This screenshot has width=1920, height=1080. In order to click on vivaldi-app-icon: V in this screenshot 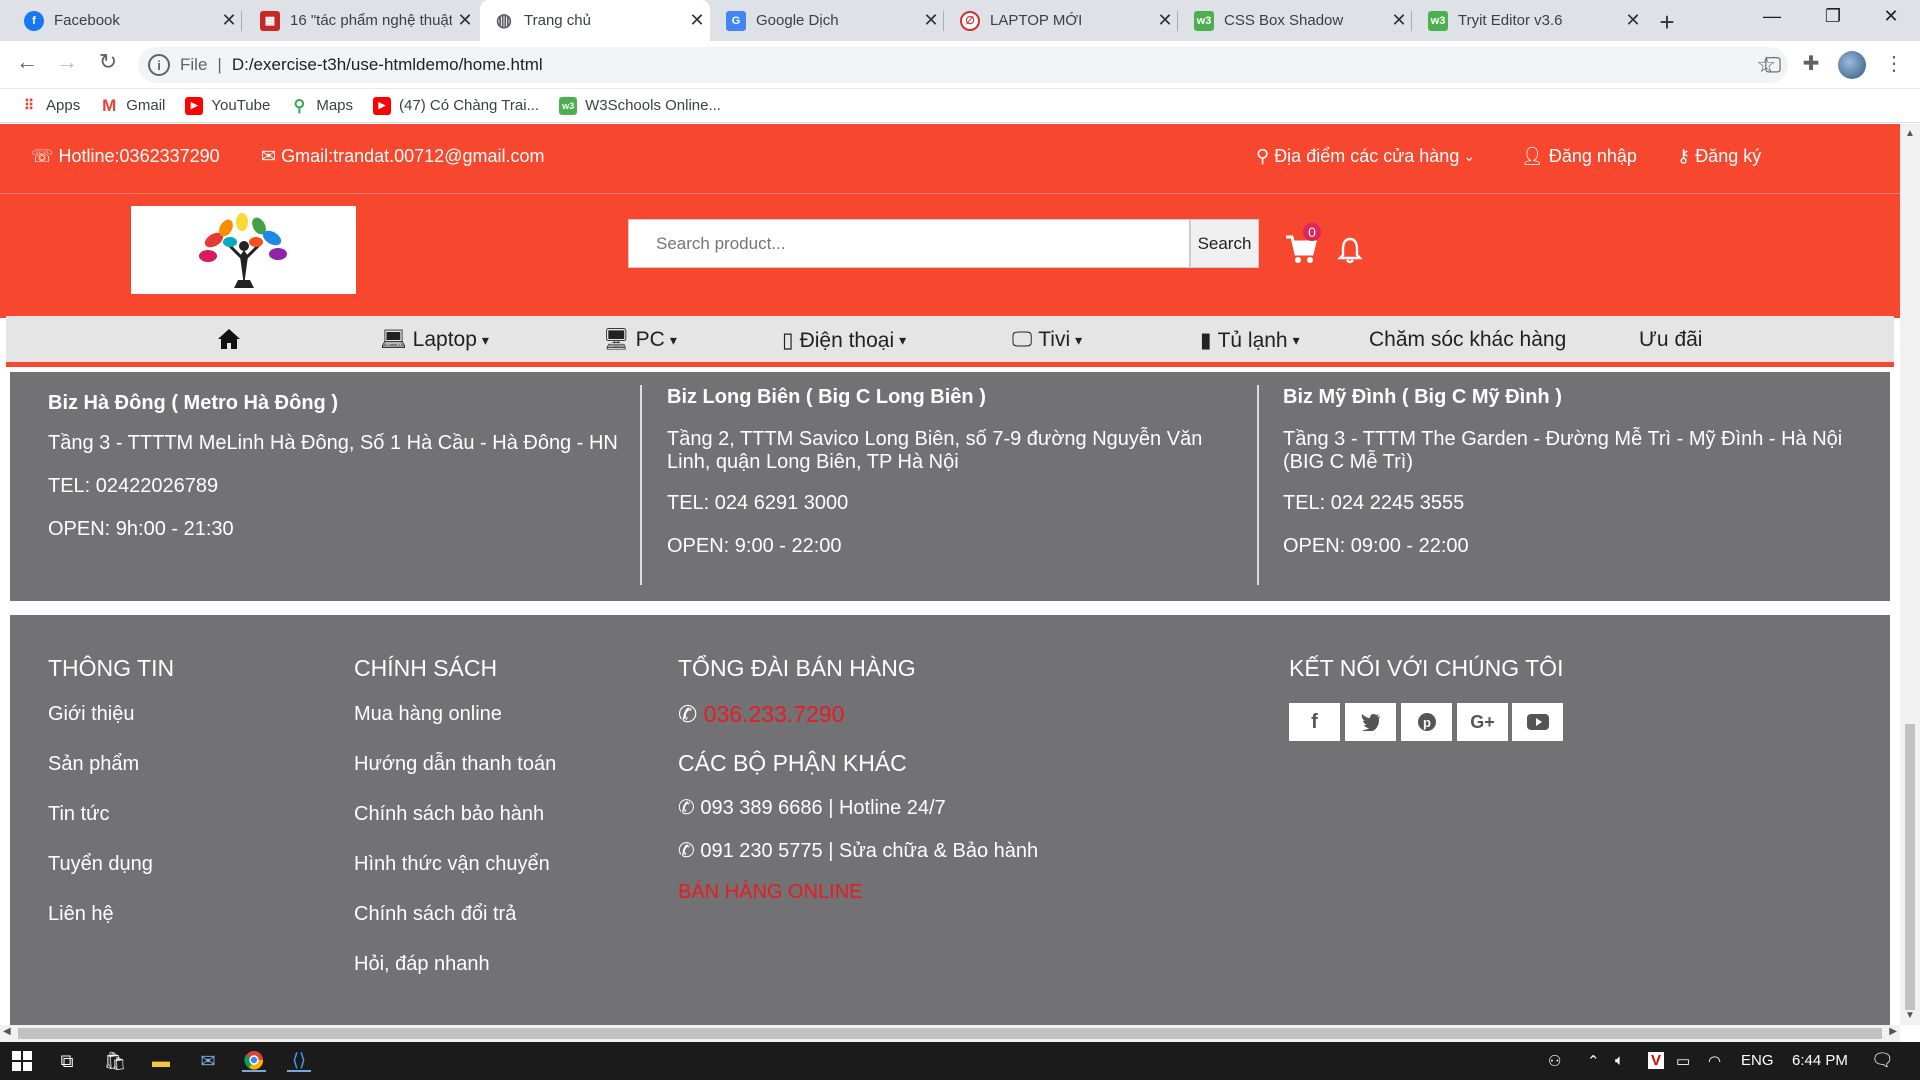, I will do `click(1656, 1060)`.